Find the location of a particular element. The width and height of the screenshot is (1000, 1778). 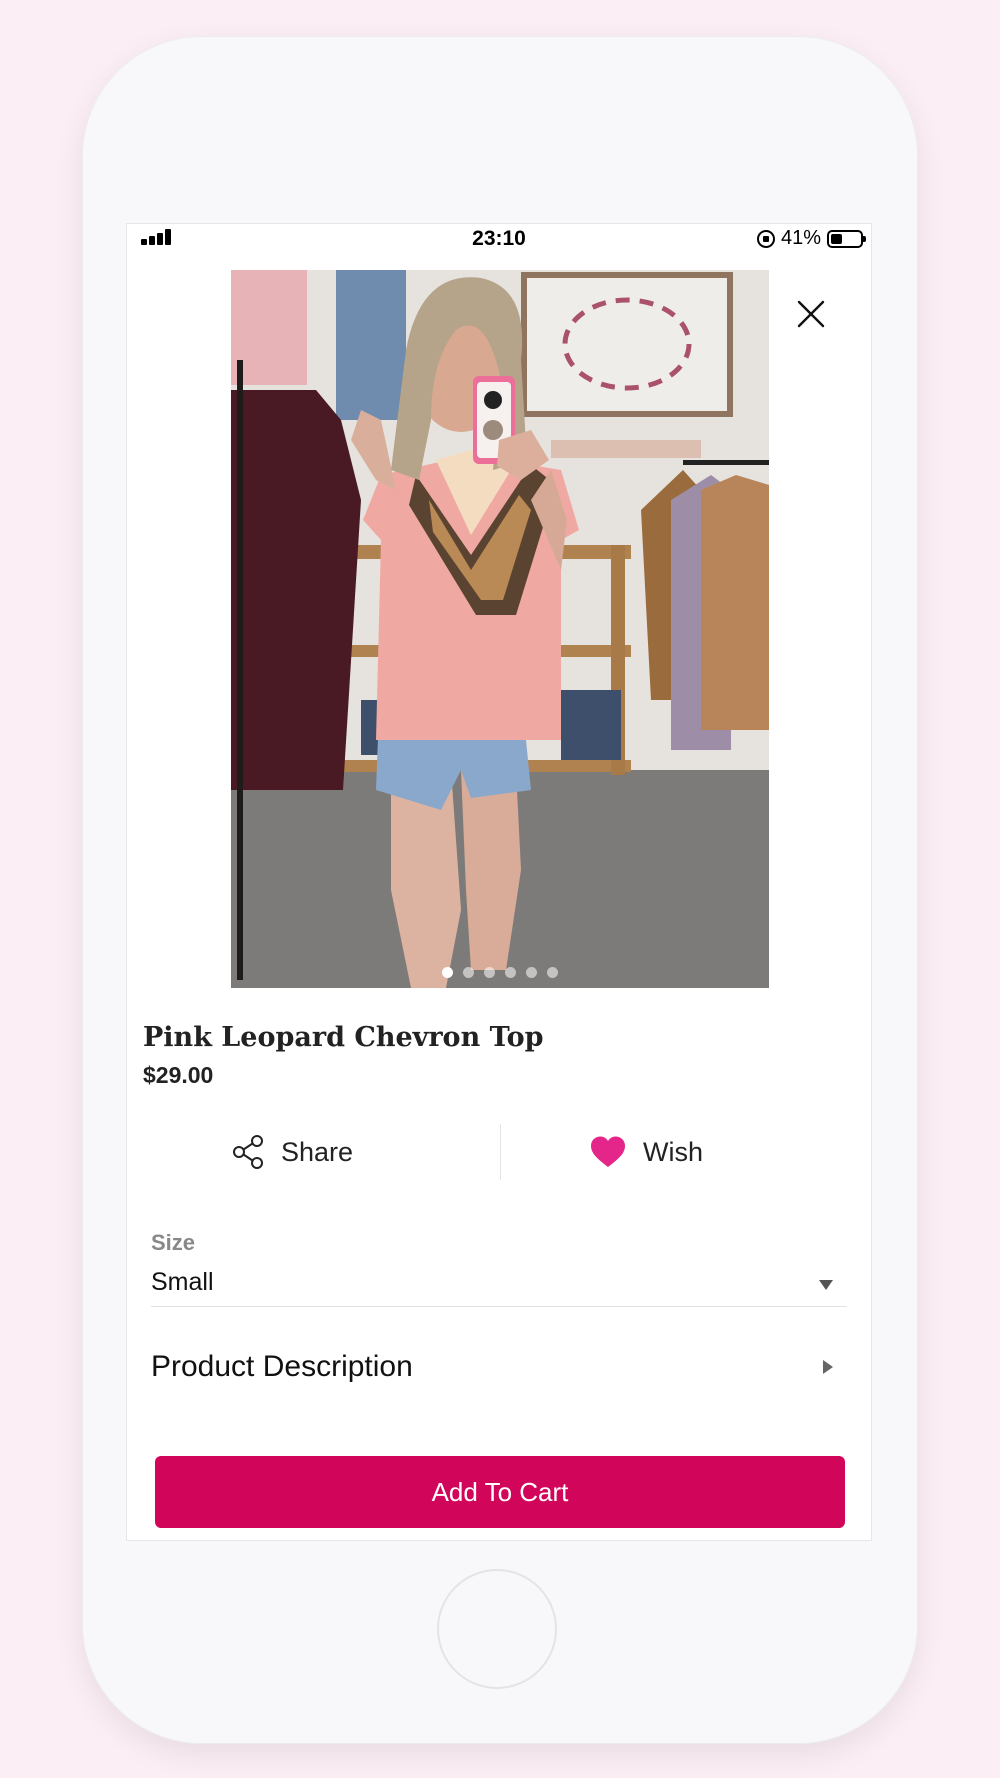

share-button: Share is located at coordinates (292, 1152).